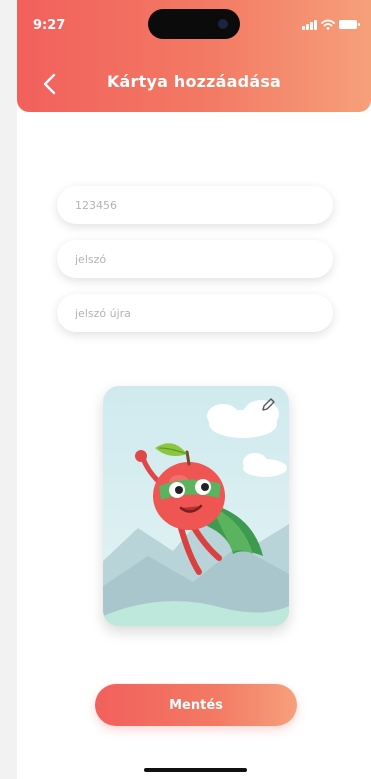 This screenshot has height=779, width=371. What do you see at coordinates (194, 24) in the screenshot?
I see `dynamic-island` at bounding box center [194, 24].